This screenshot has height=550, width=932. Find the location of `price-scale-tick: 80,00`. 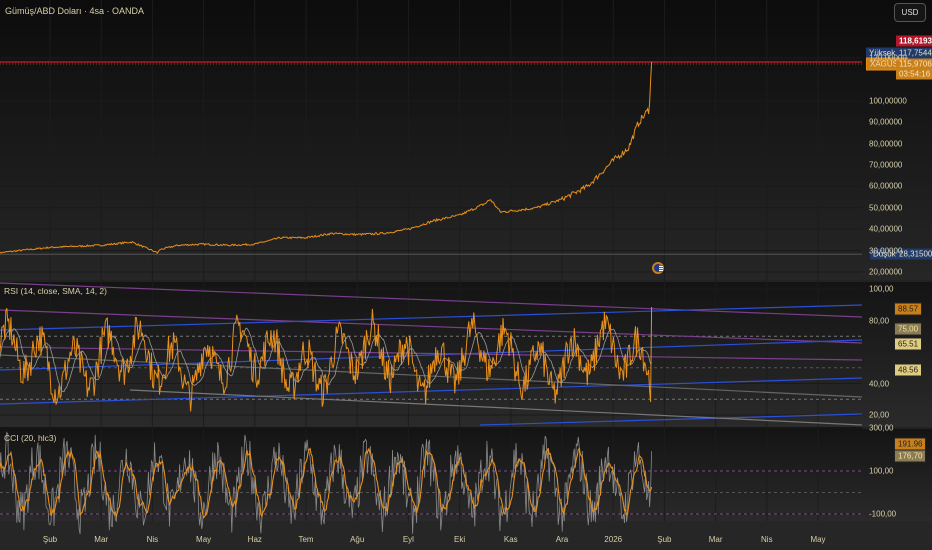

price-scale-tick: 80,00 is located at coordinates (879, 320).